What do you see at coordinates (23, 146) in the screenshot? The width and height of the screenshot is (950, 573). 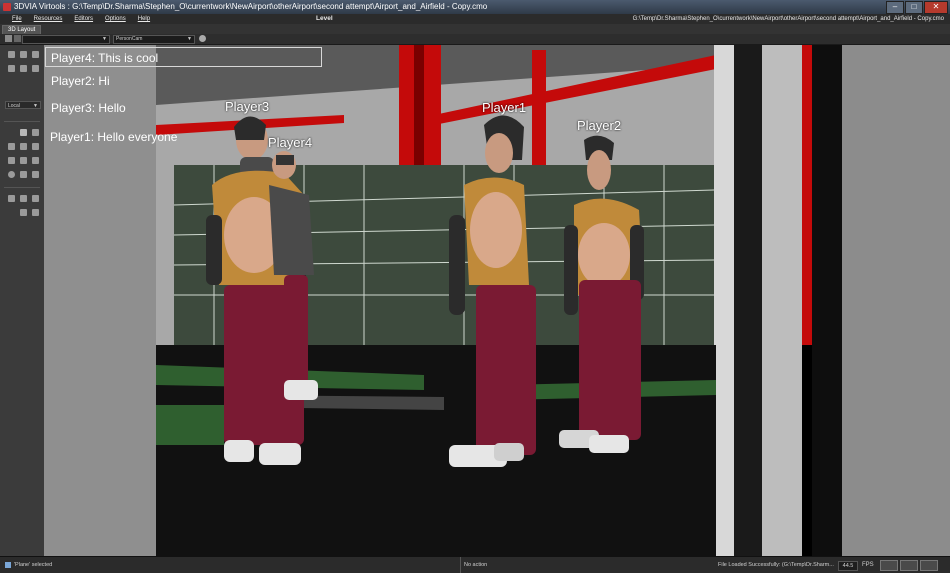 I see `paint-tool-icon` at bounding box center [23, 146].